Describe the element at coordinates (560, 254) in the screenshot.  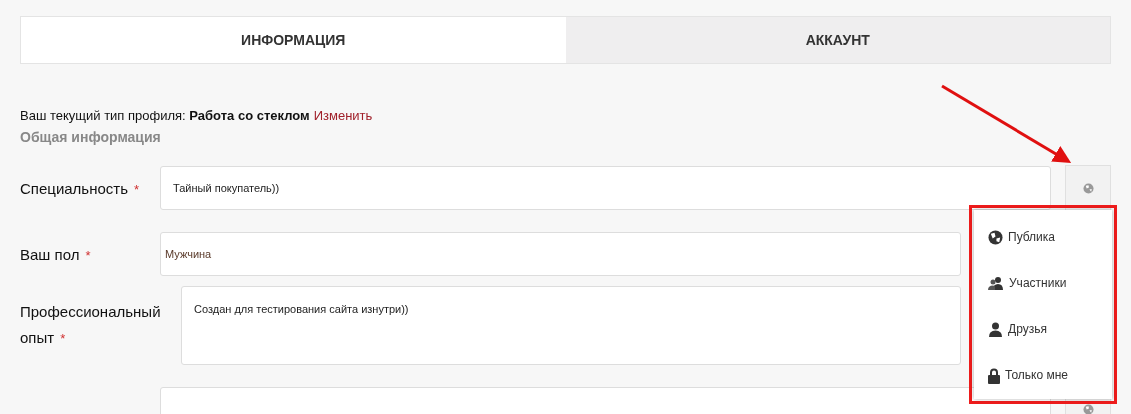
I see `input-field: Мужчина` at that location.